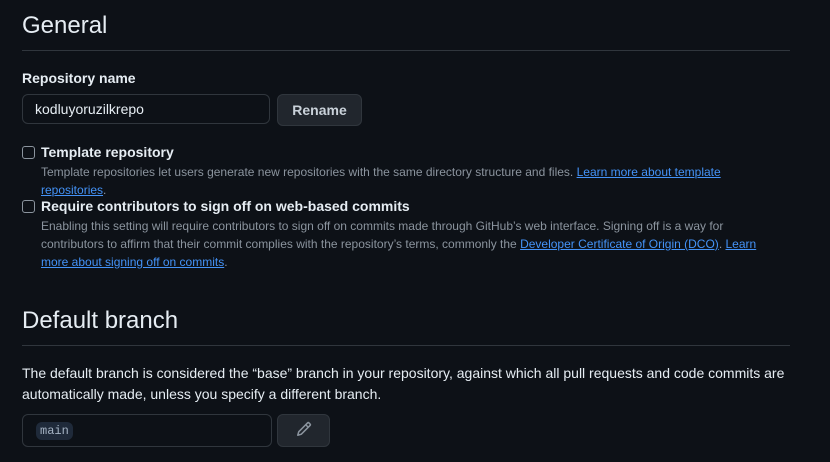 This screenshot has width=830, height=462. I want to click on default-branch-heading: Default branch, so click(100, 320).